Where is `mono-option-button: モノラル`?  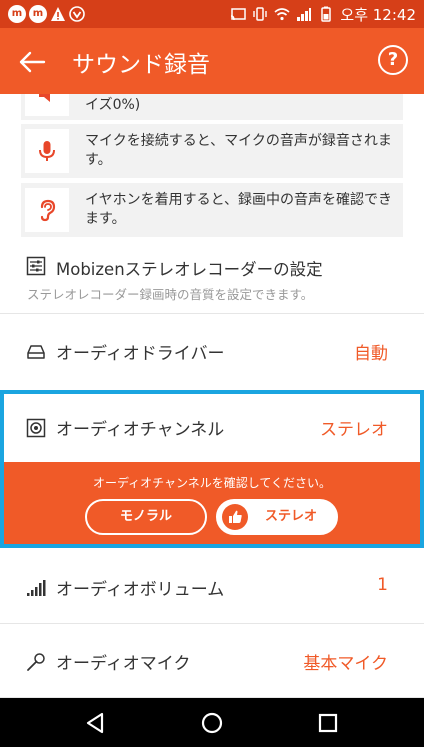 mono-option-button: モノラル is located at coordinates (146, 517).